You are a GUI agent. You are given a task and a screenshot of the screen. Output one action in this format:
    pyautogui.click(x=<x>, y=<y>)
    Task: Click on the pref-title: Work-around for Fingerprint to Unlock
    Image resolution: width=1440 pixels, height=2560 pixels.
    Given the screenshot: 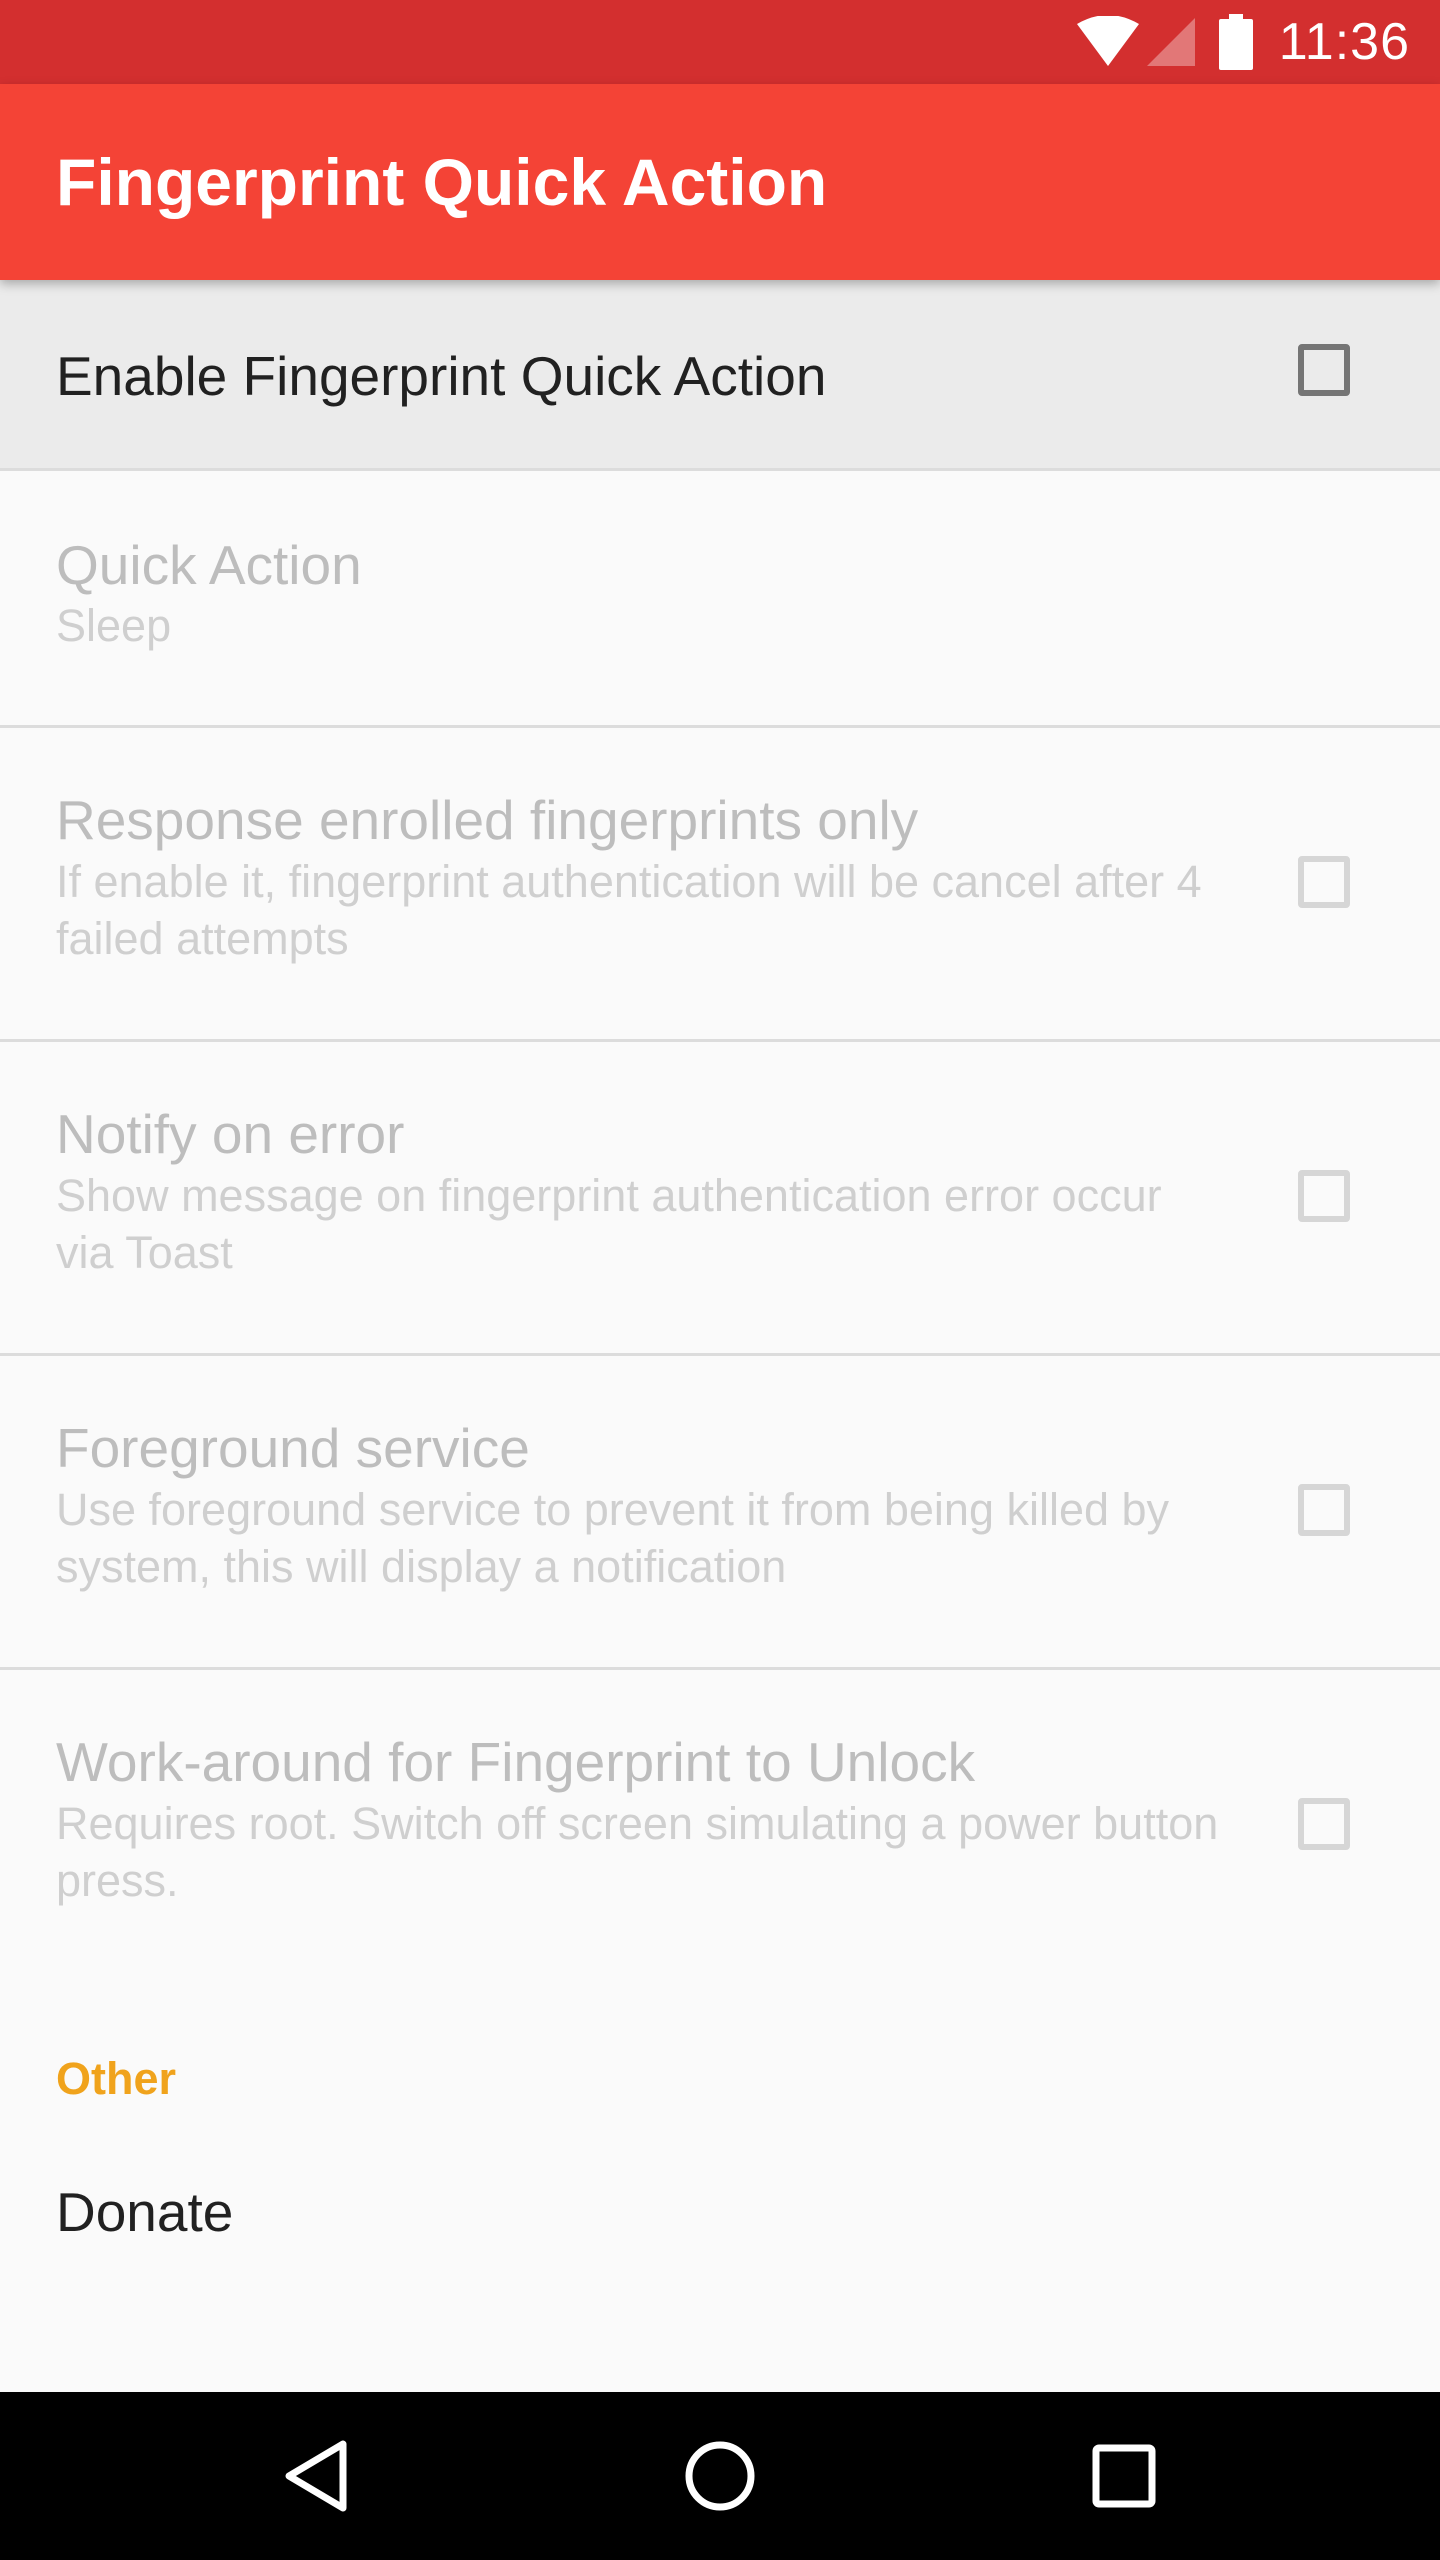 What is the action you would take?
    pyautogui.click(x=516, y=1762)
    